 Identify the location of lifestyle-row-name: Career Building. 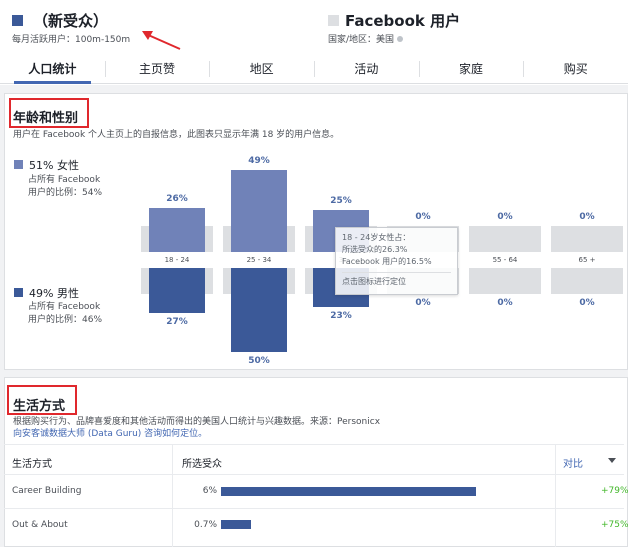
(47, 491).